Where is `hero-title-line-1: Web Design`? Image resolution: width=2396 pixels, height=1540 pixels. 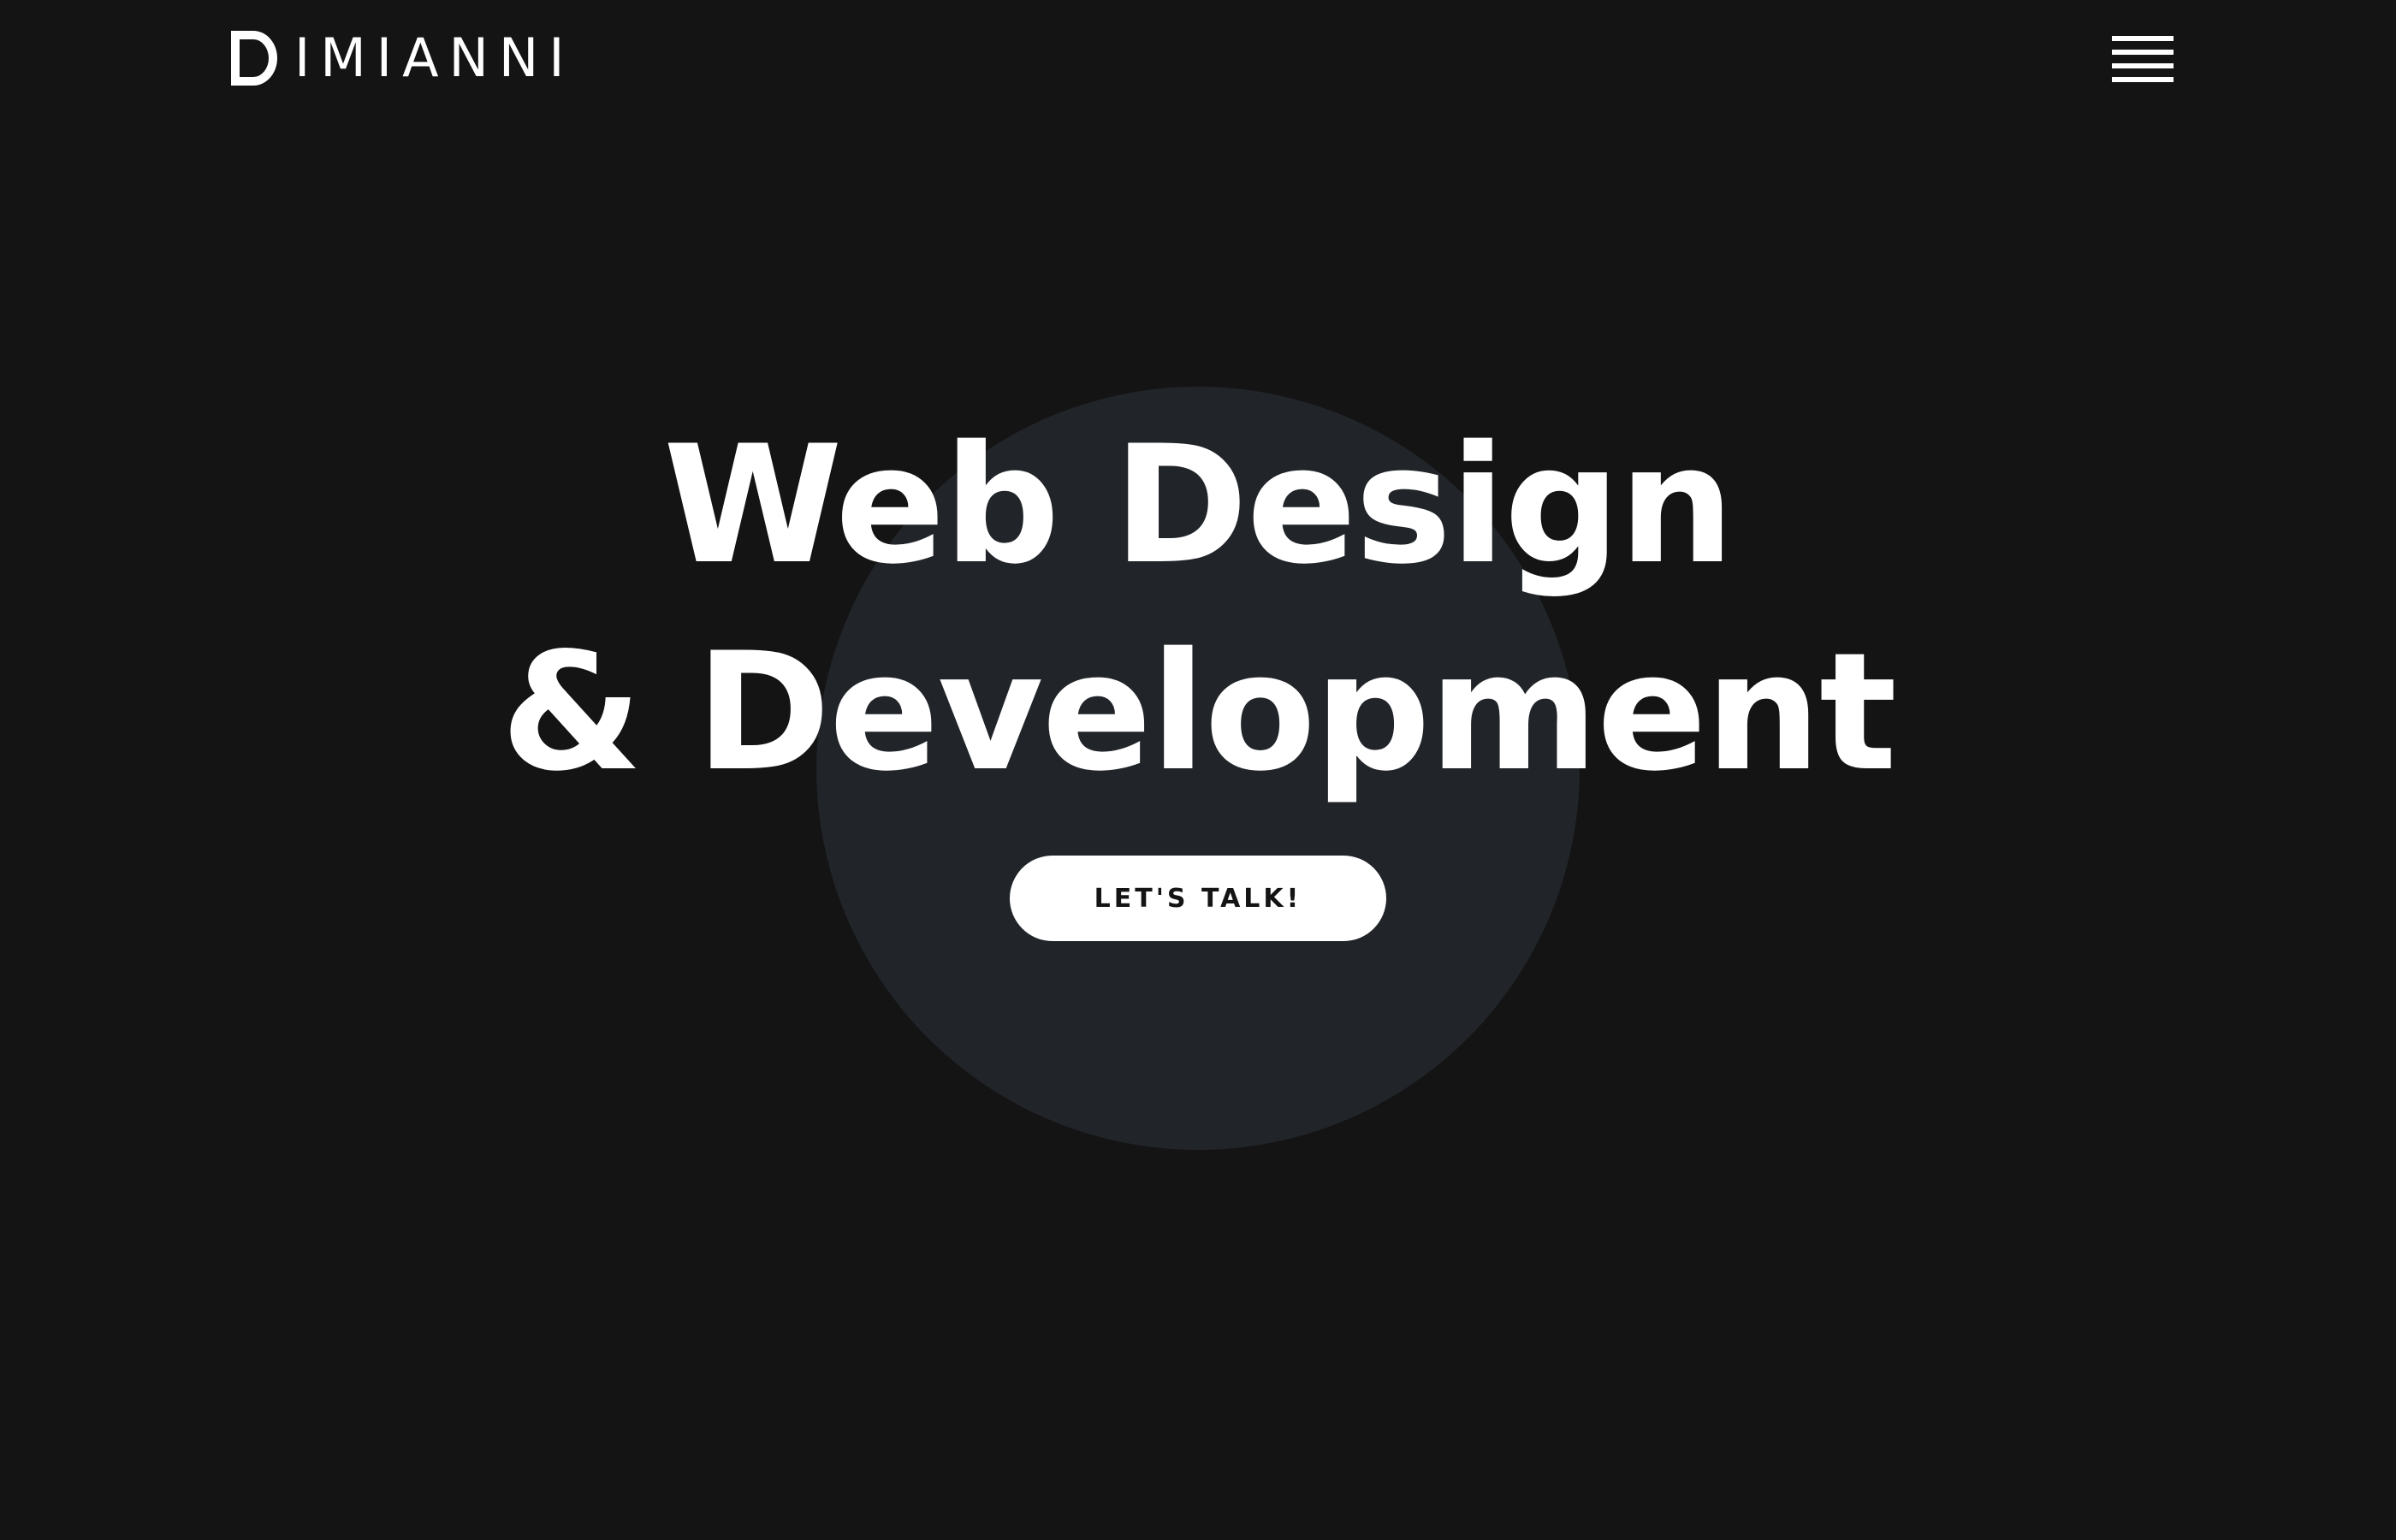
hero-title-line-1: Web Design is located at coordinates (1199, 505).